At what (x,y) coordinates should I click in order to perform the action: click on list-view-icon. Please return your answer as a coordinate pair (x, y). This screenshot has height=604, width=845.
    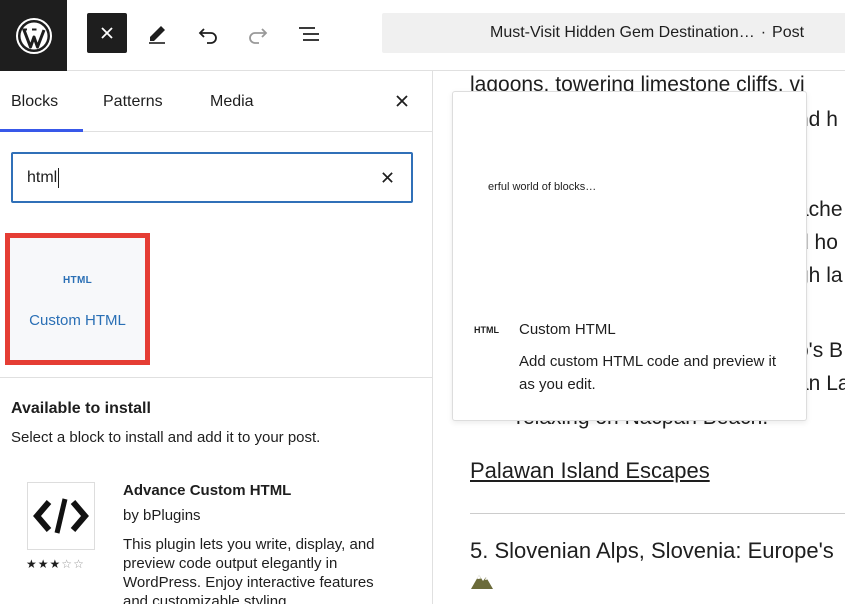
    Looking at the image, I should click on (309, 34).